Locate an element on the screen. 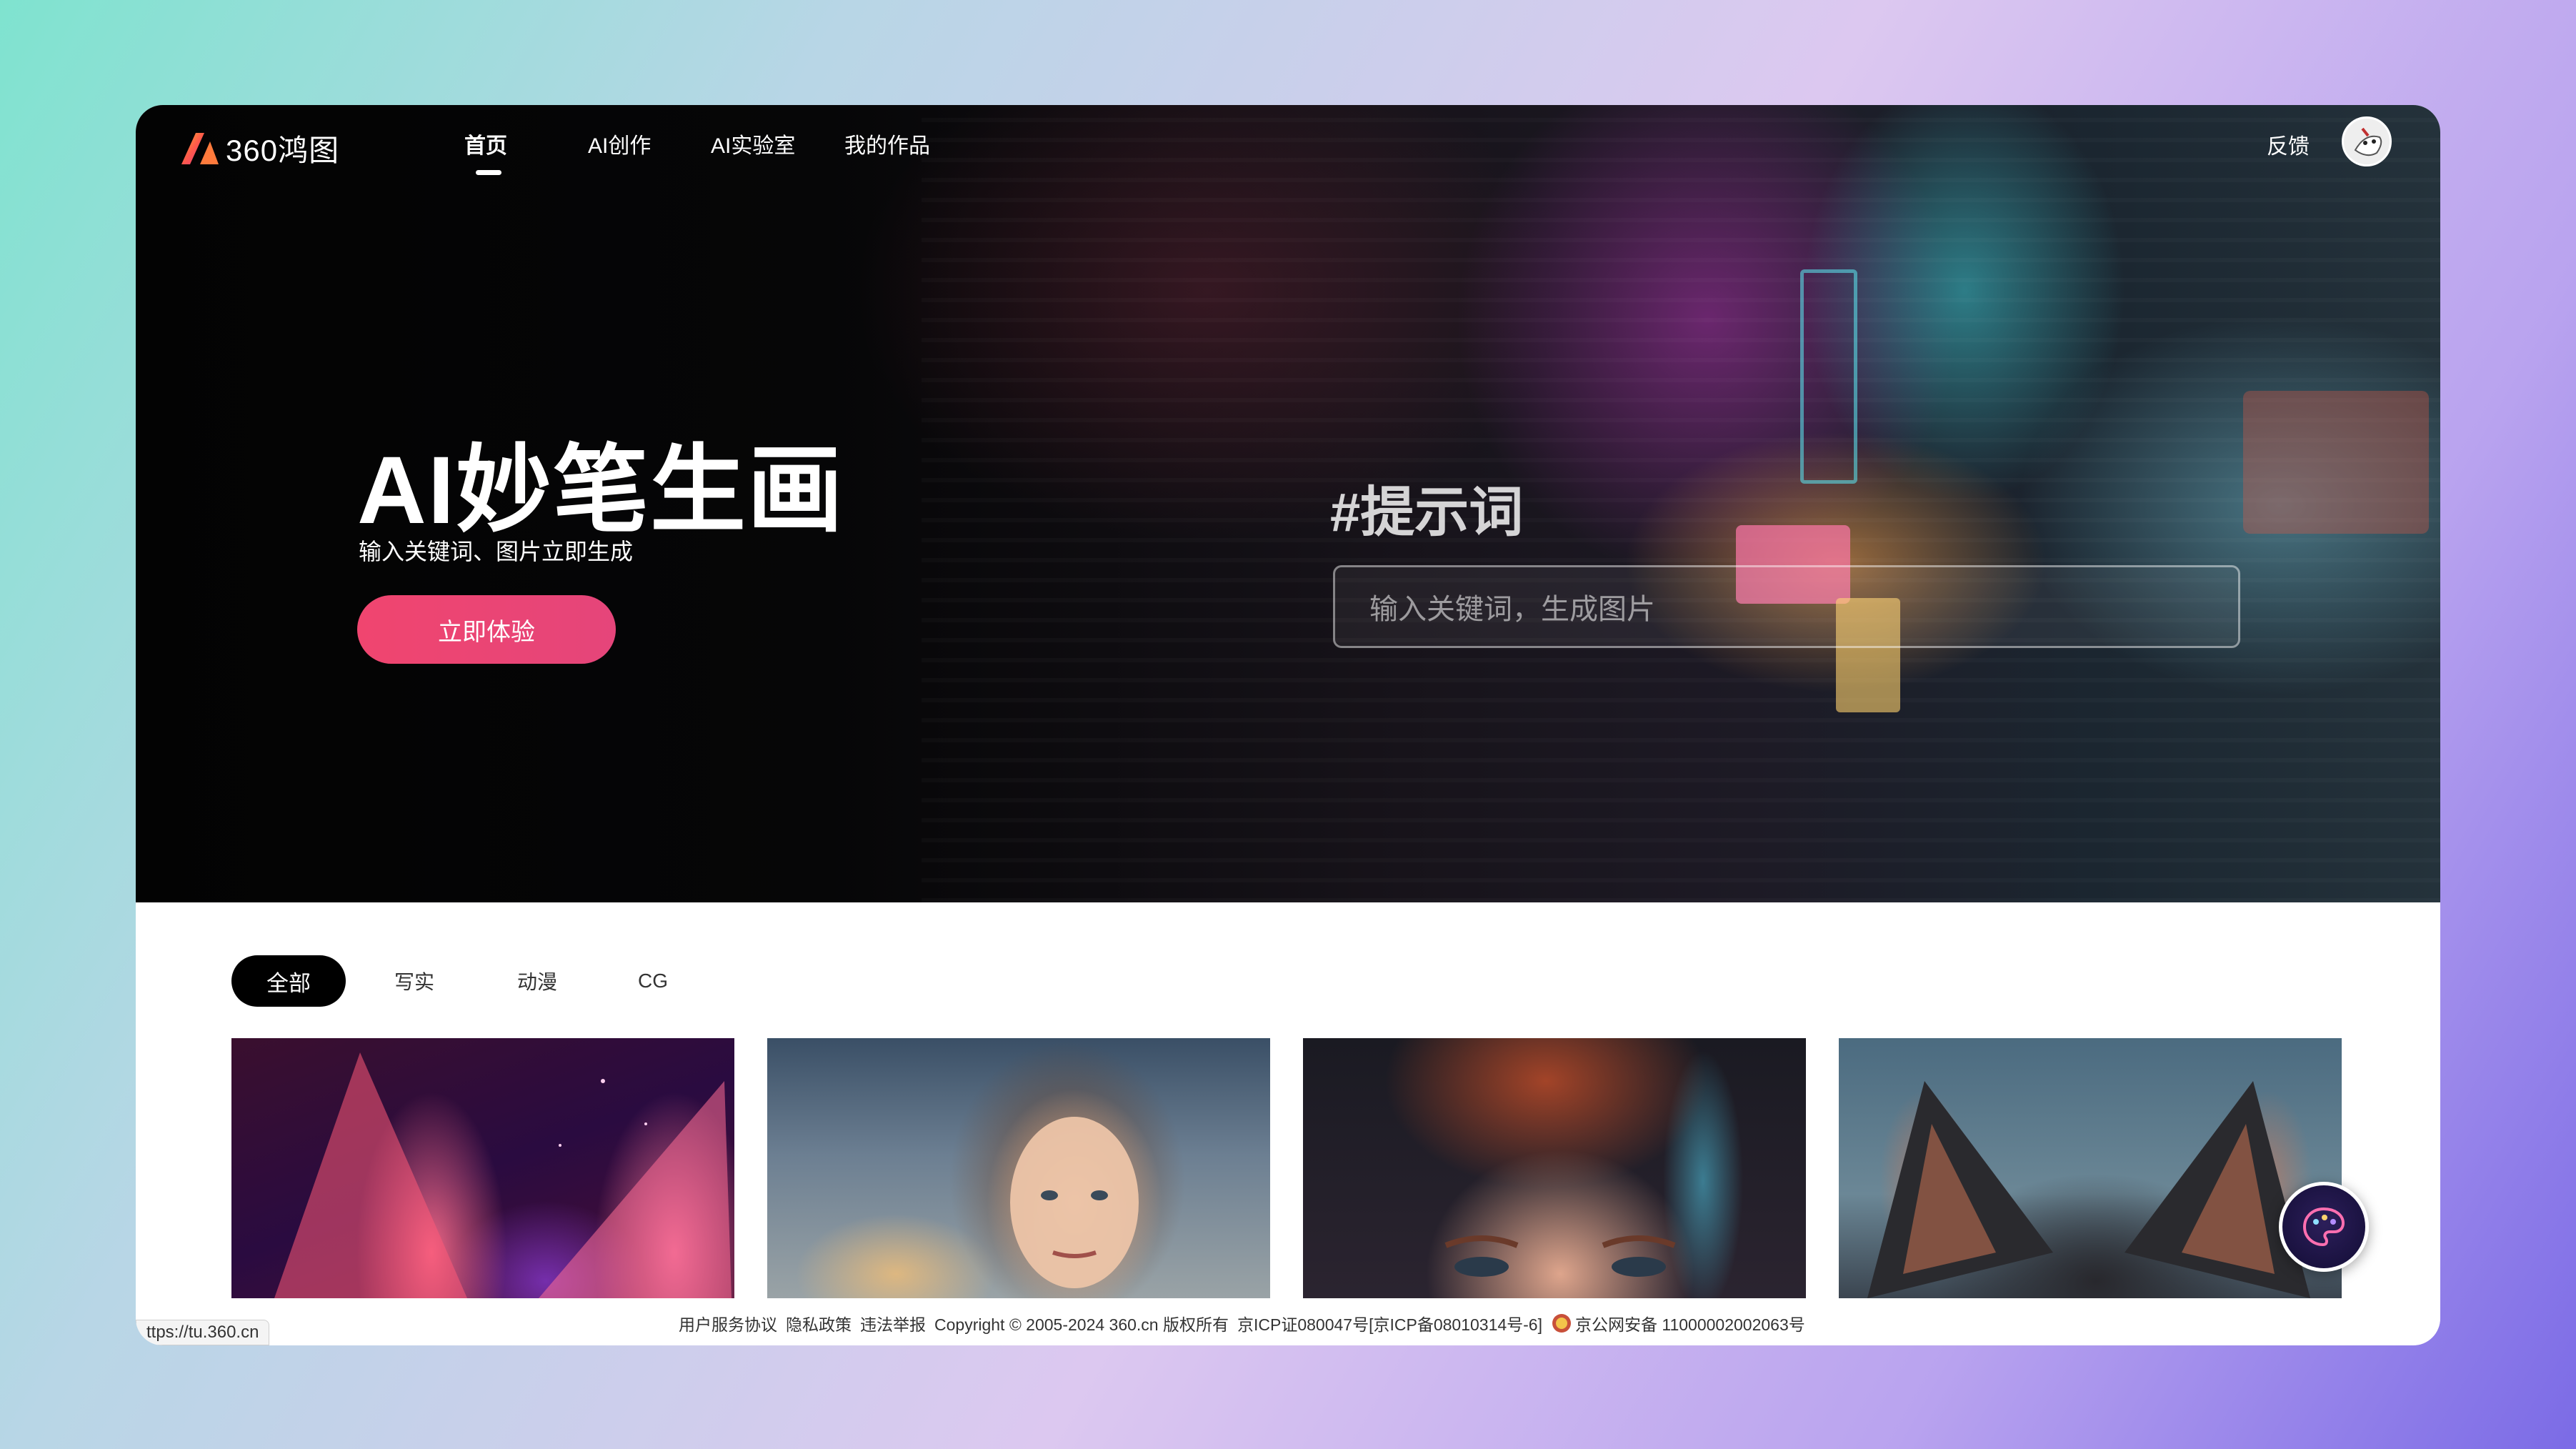 Image resolution: width=2576 pixels, height=1449 pixels. try-now-button: 立即体验 is located at coordinates (486, 629).